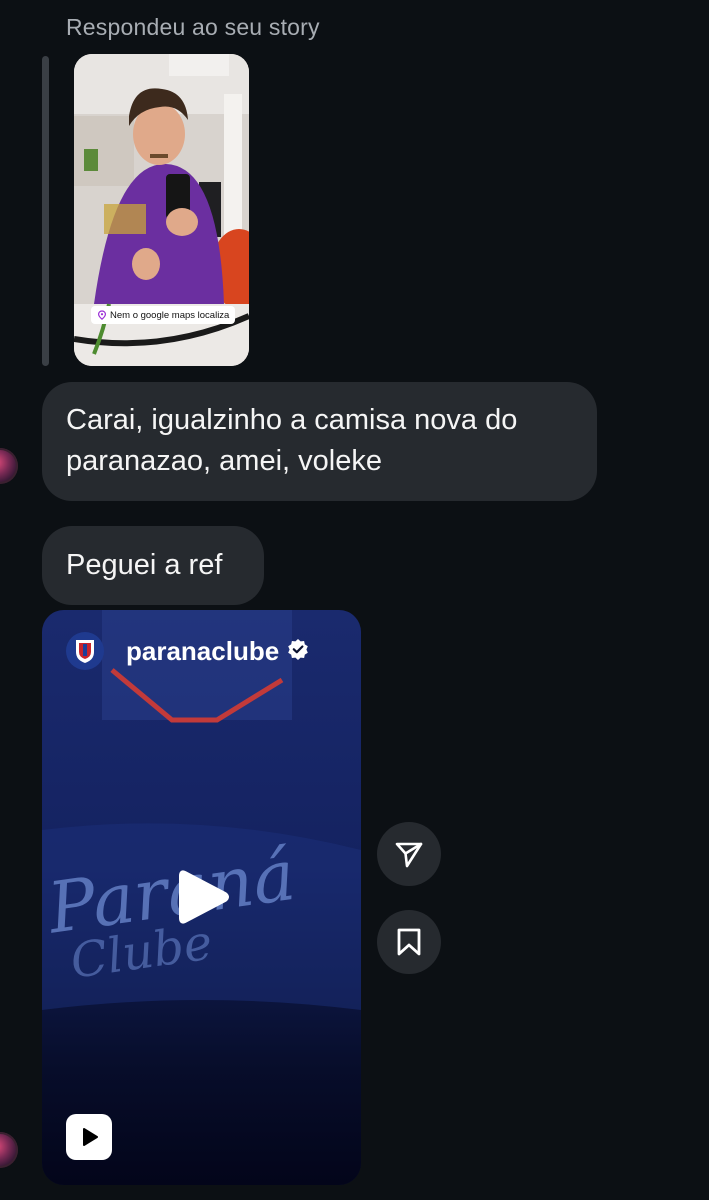 This screenshot has width=709, height=1200. I want to click on save-button, so click(409, 942).